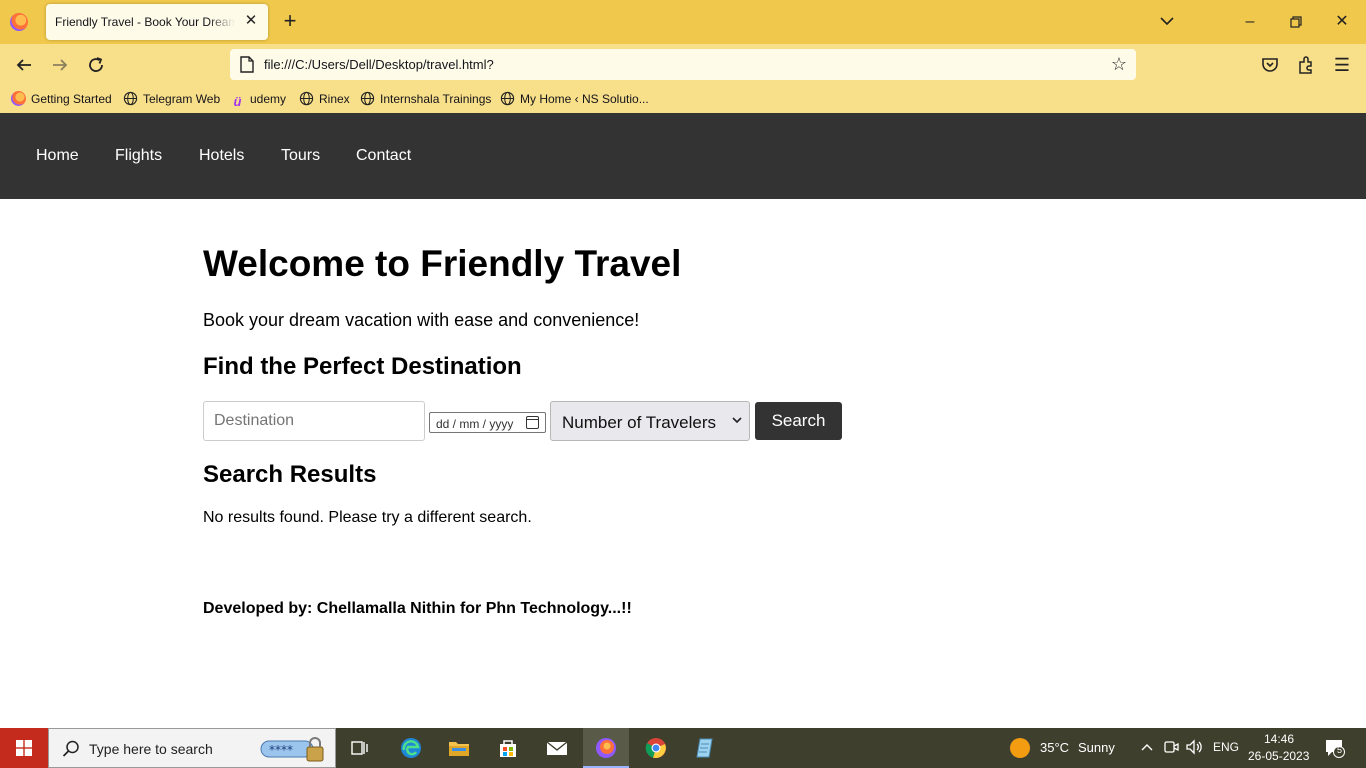 Image resolution: width=1366 pixels, height=768 pixels. Describe the element at coordinates (314, 421) in the screenshot. I see `destination-input` at that location.